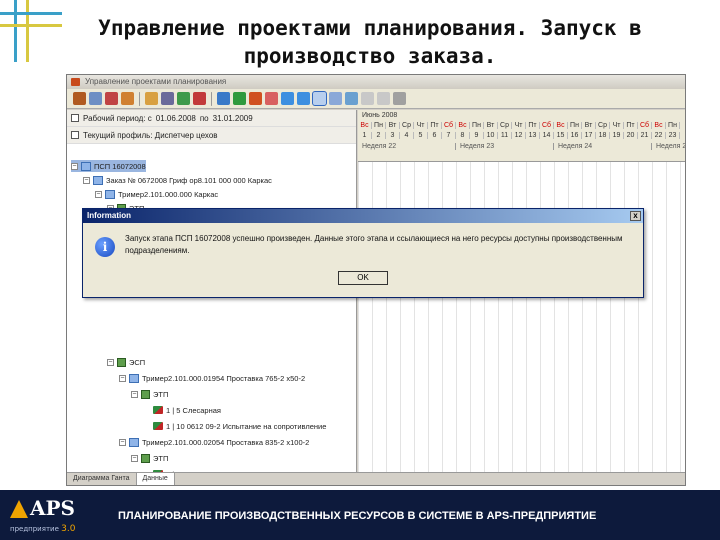 The height and width of the screenshot is (540, 720). What do you see at coordinates (383, 98) in the screenshot?
I see `zoom-out-icon` at bounding box center [383, 98].